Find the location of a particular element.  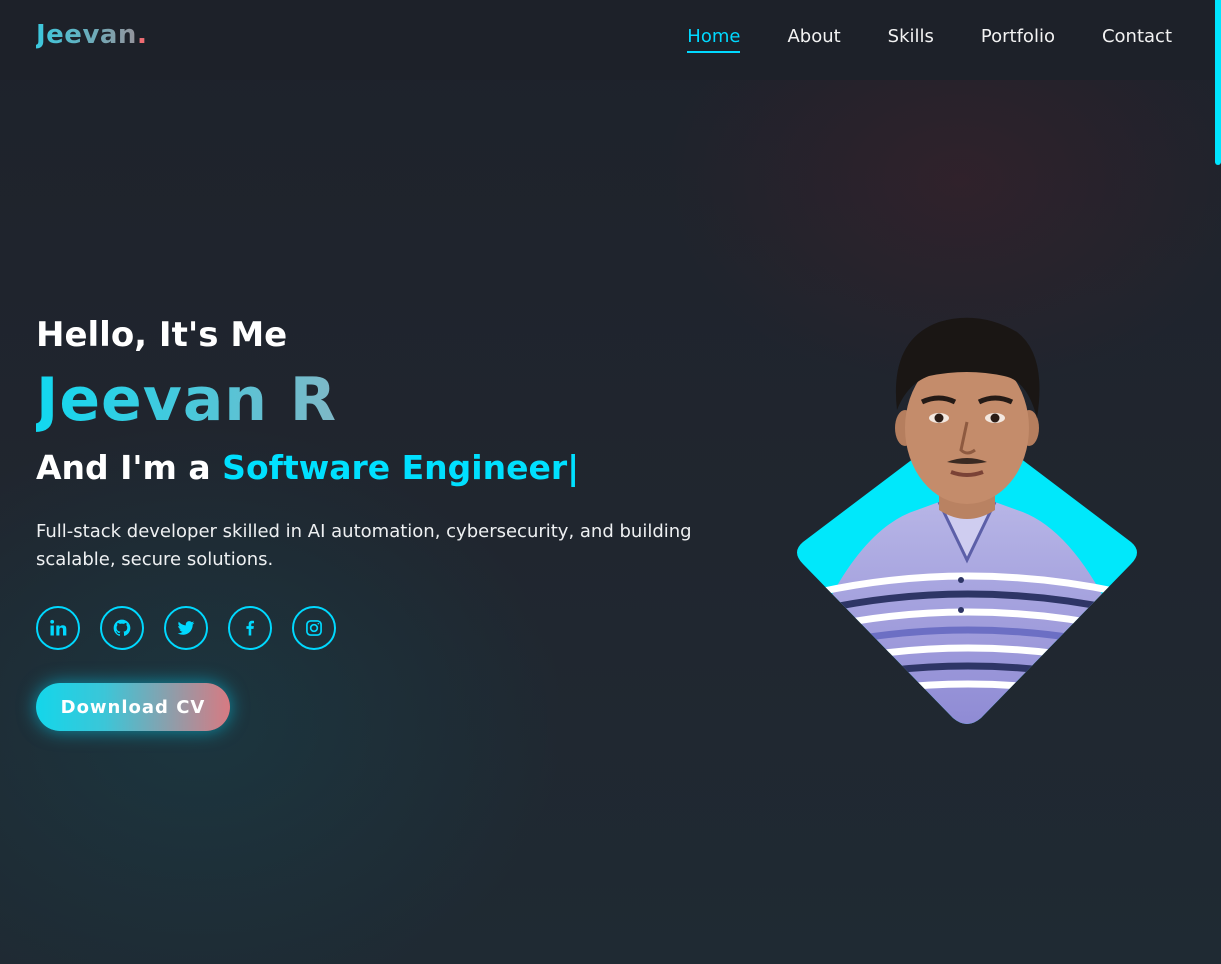

nav-links: Home About Skills Portfolio Contact is located at coordinates (929, 39).